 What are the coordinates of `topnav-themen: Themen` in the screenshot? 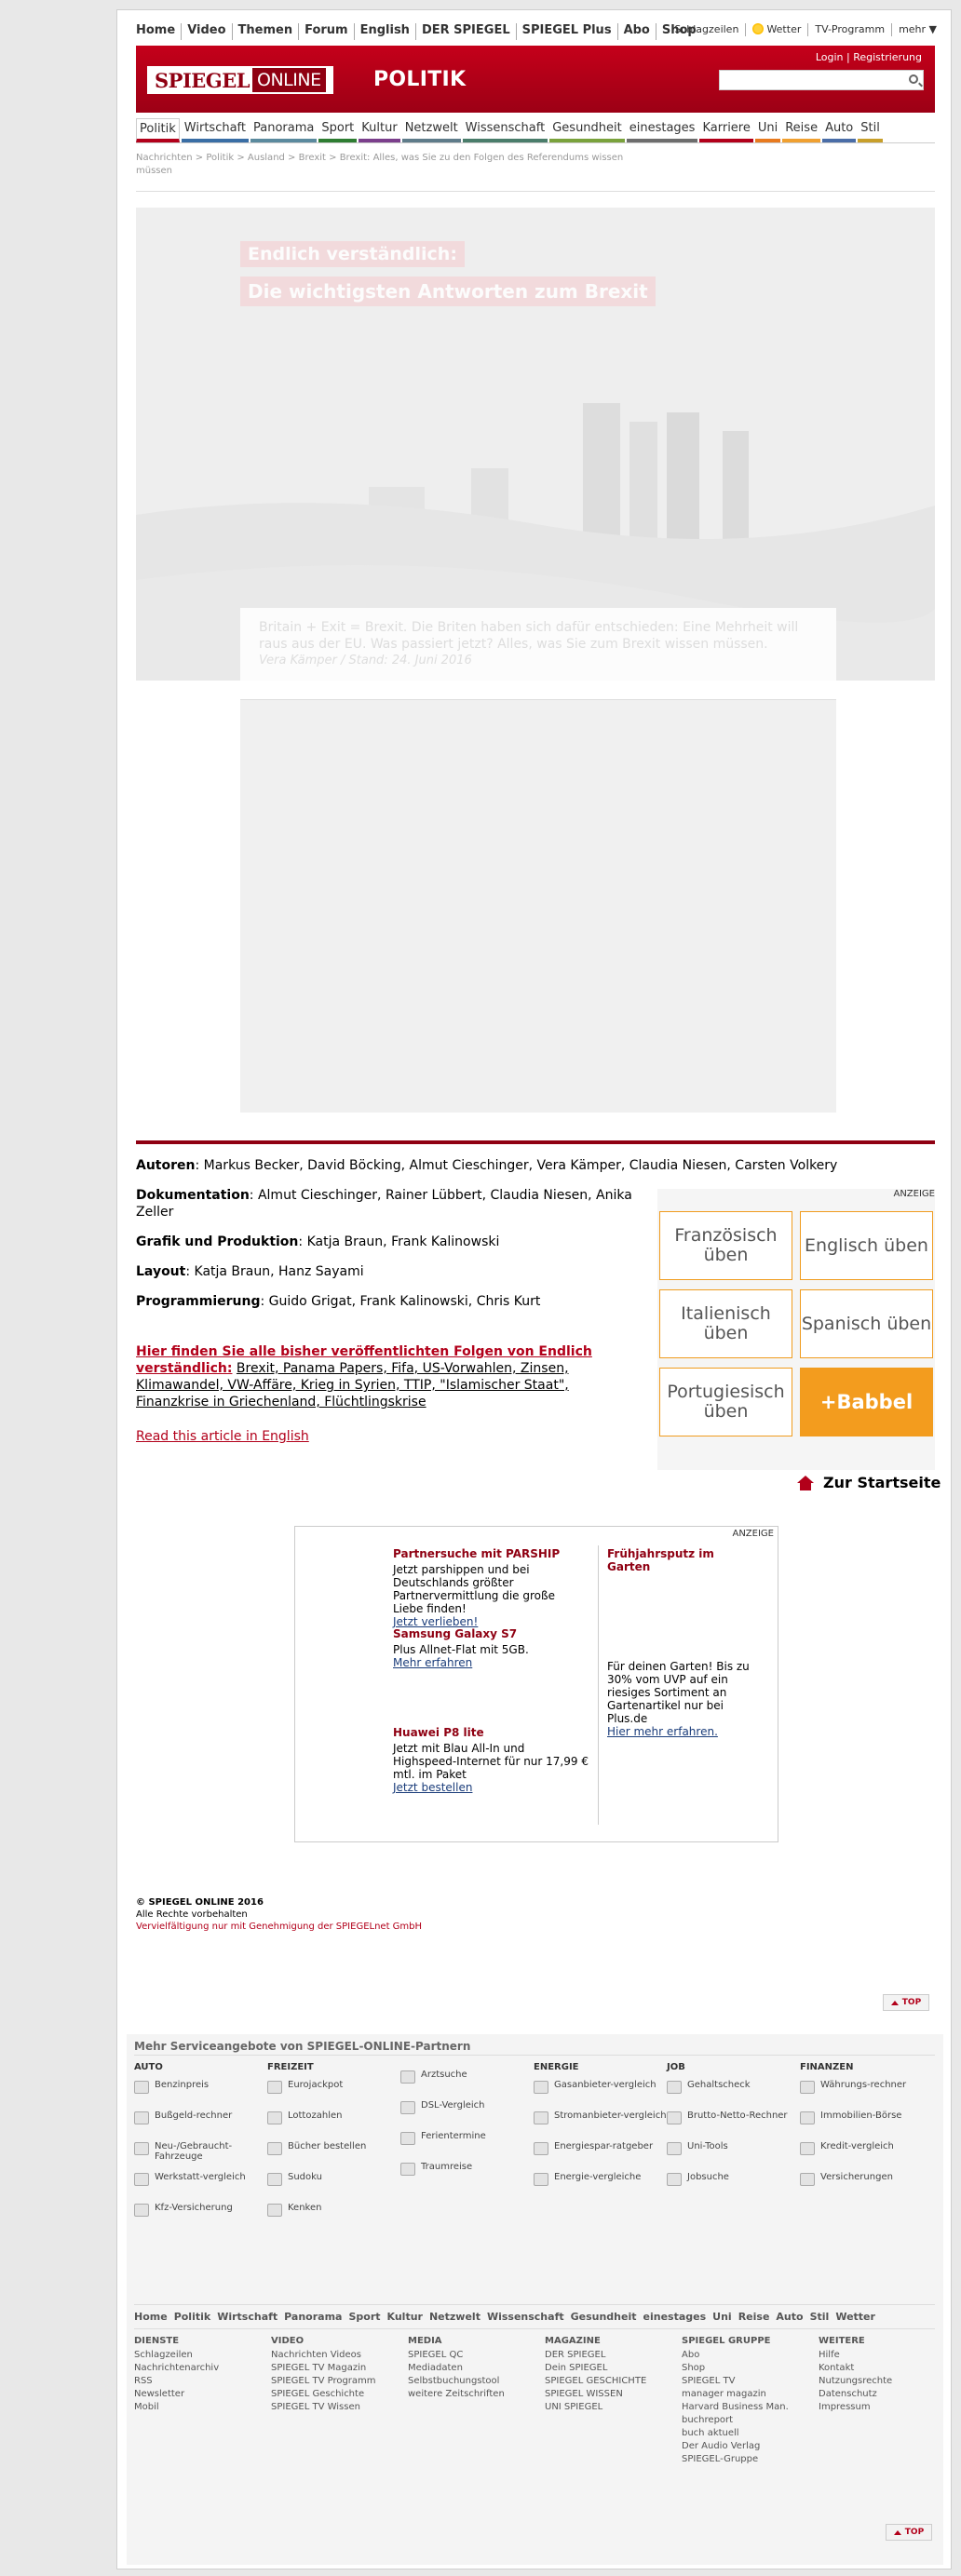 It's located at (266, 32).